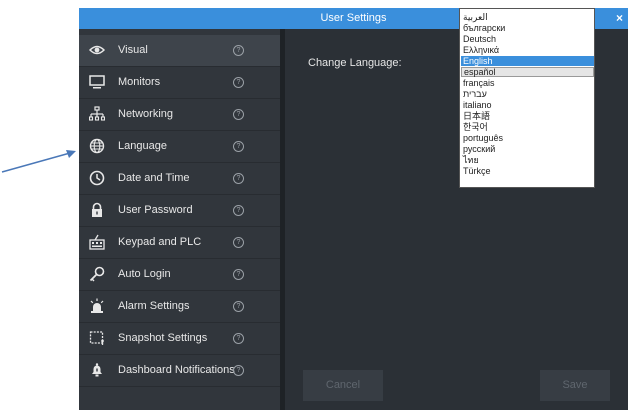 This screenshot has width=629, height=413. What do you see at coordinates (97, 178) in the screenshot?
I see `clock-icon` at bounding box center [97, 178].